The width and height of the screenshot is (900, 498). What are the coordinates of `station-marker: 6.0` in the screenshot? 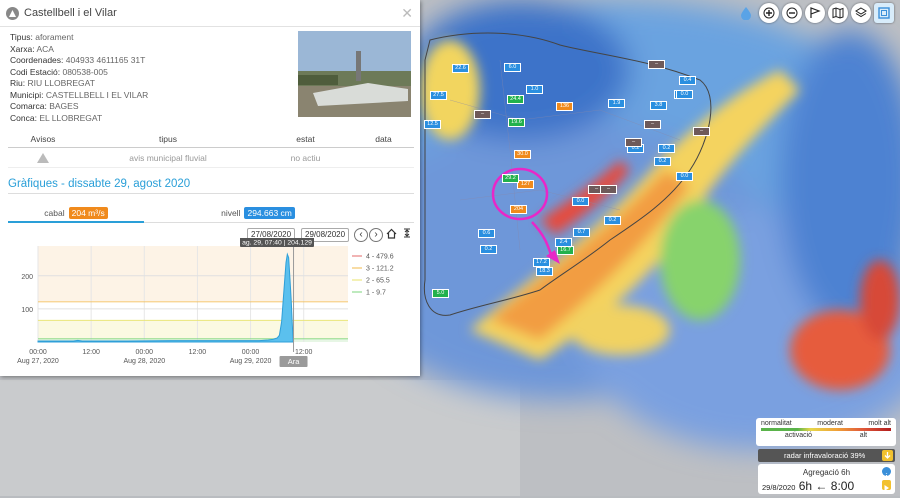 It's located at (512, 67).